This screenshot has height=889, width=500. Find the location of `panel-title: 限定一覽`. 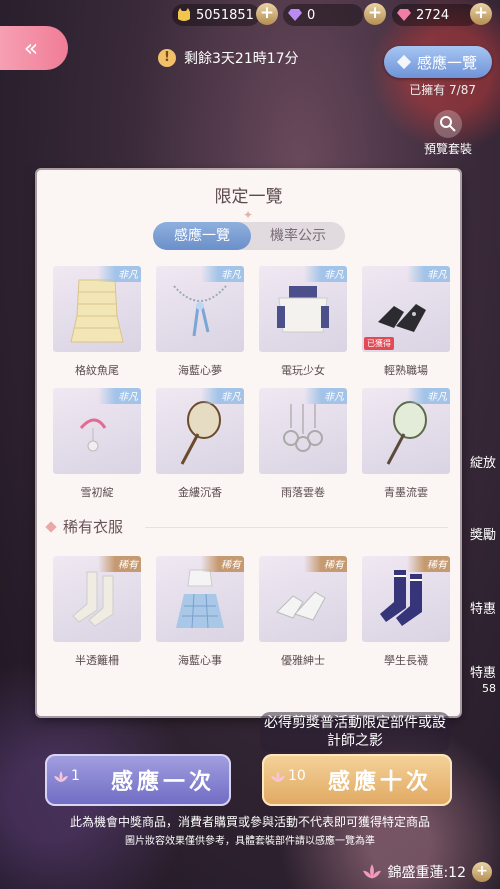

panel-title: 限定一覽 is located at coordinates (248, 197).